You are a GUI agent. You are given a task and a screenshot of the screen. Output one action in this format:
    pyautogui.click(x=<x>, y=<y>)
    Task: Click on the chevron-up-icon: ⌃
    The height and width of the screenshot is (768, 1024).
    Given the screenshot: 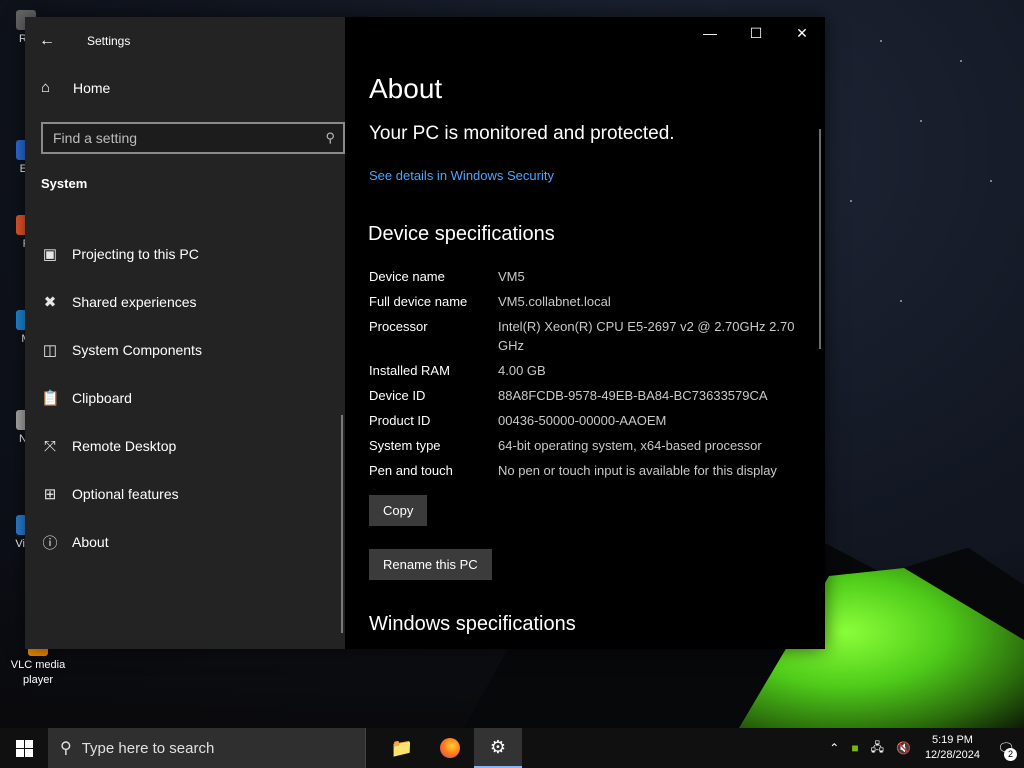 What is the action you would take?
    pyautogui.click(x=834, y=748)
    